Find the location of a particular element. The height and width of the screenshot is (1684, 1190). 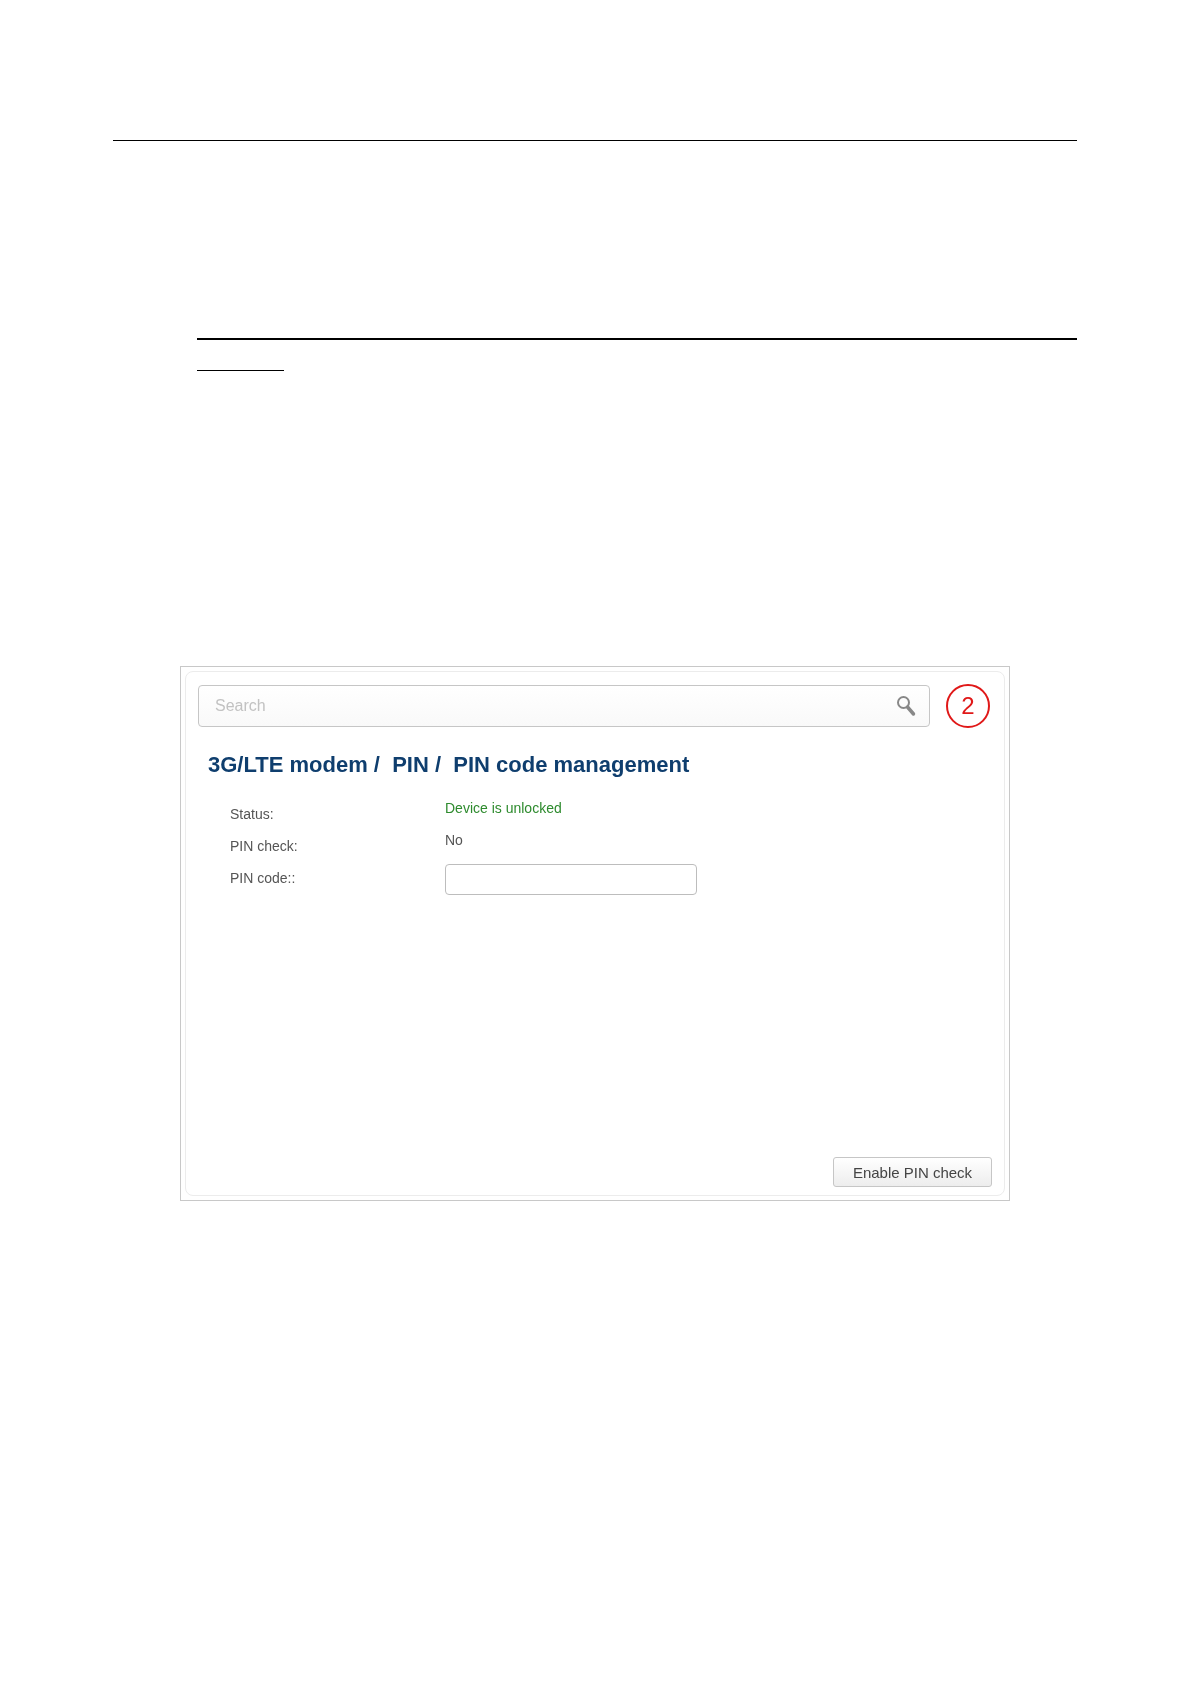

search-icon is located at coordinates (906, 706).